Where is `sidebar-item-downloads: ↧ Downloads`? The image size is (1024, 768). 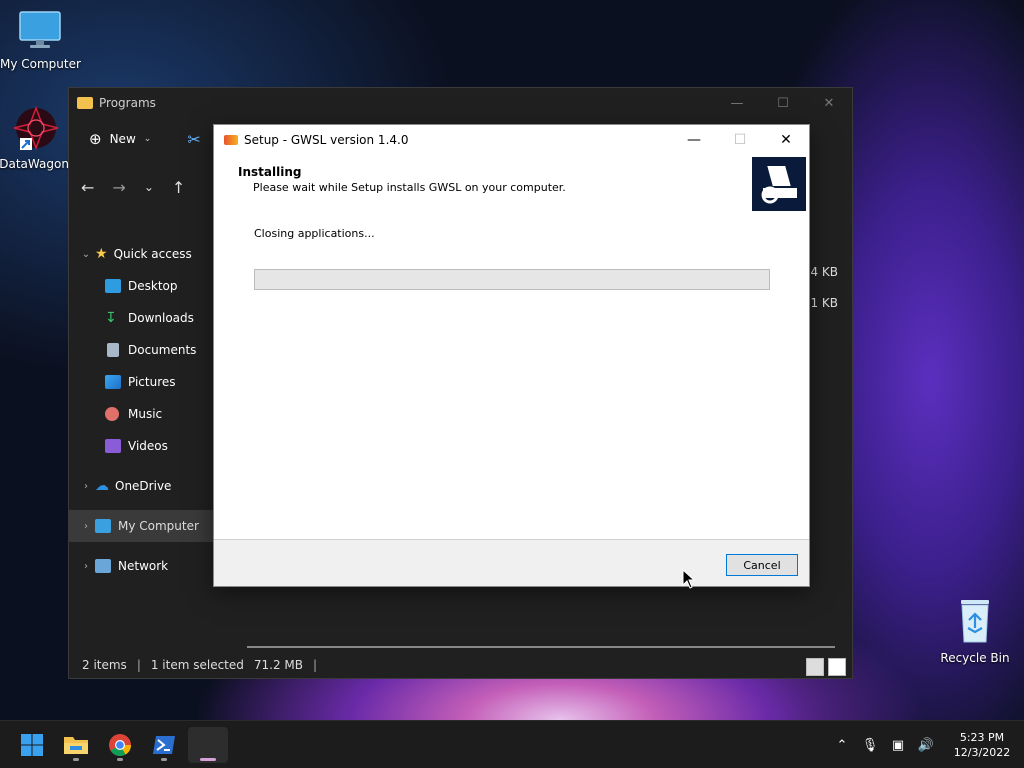
sidebar-item-downloads: ↧ Downloads is located at coordinates (142, 318).